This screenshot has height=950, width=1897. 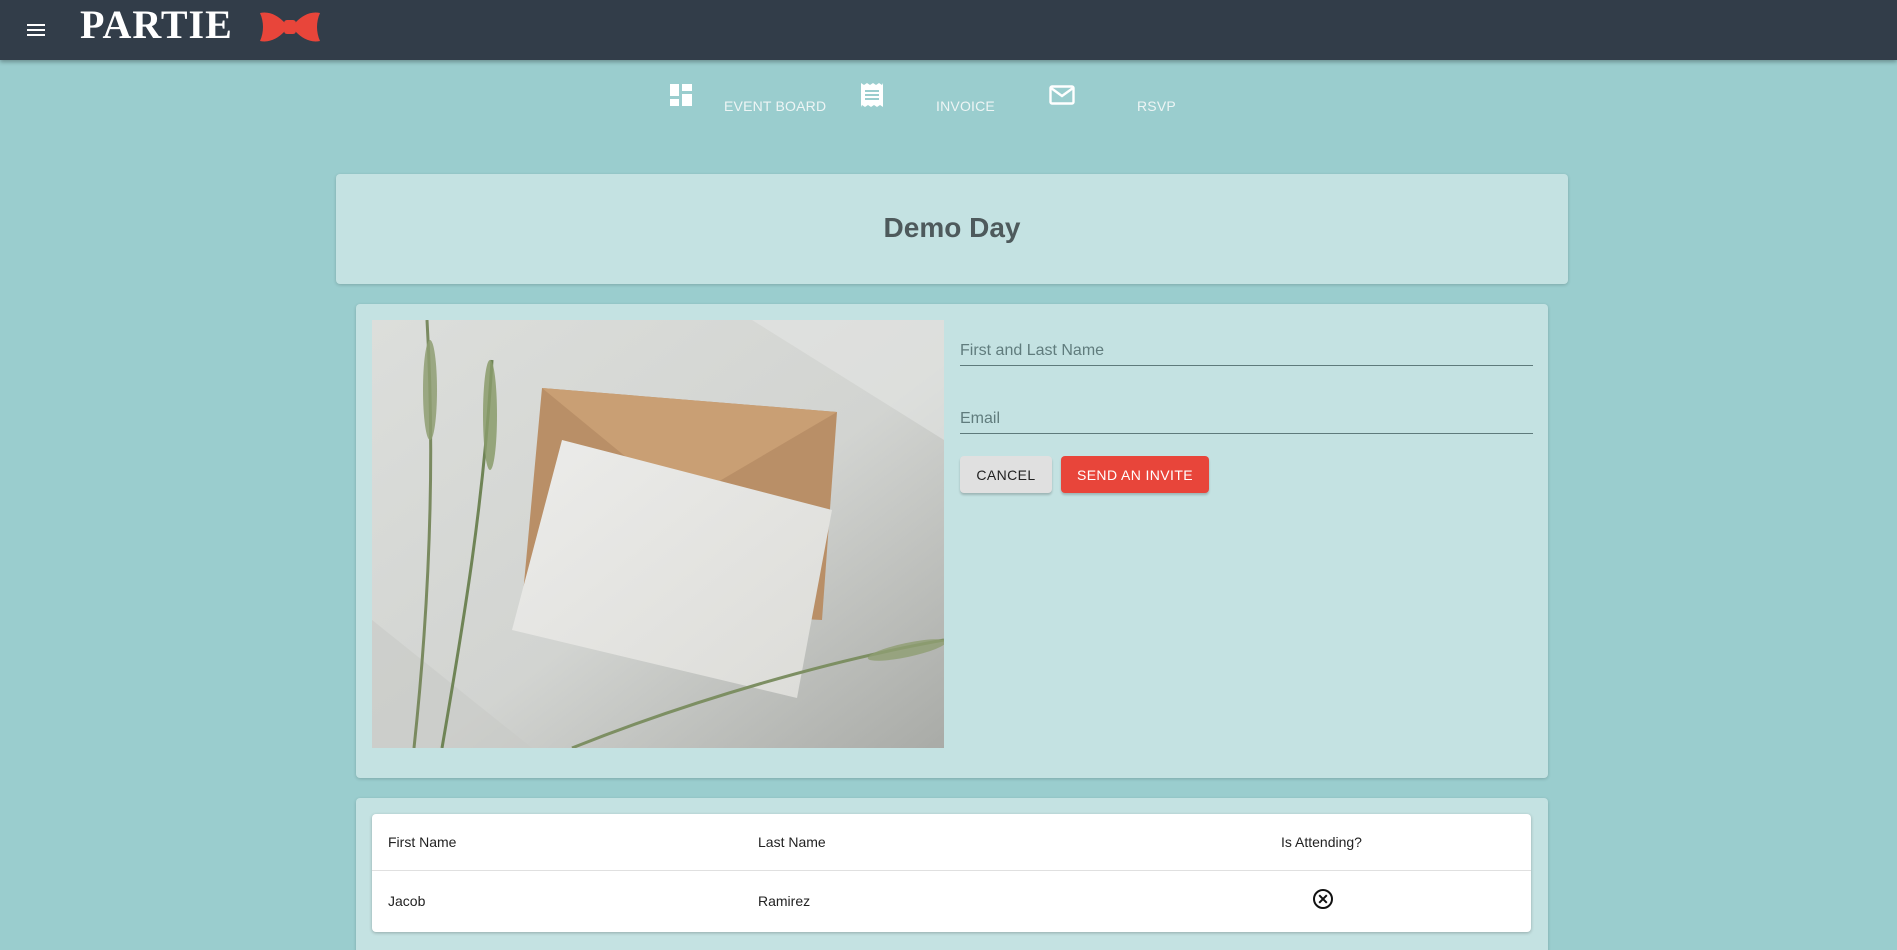 What do you see at coordinates (965, 106) in the screenshot?
I see `nav-label-invoice: INVOICE` at bounding box center [965, 106].